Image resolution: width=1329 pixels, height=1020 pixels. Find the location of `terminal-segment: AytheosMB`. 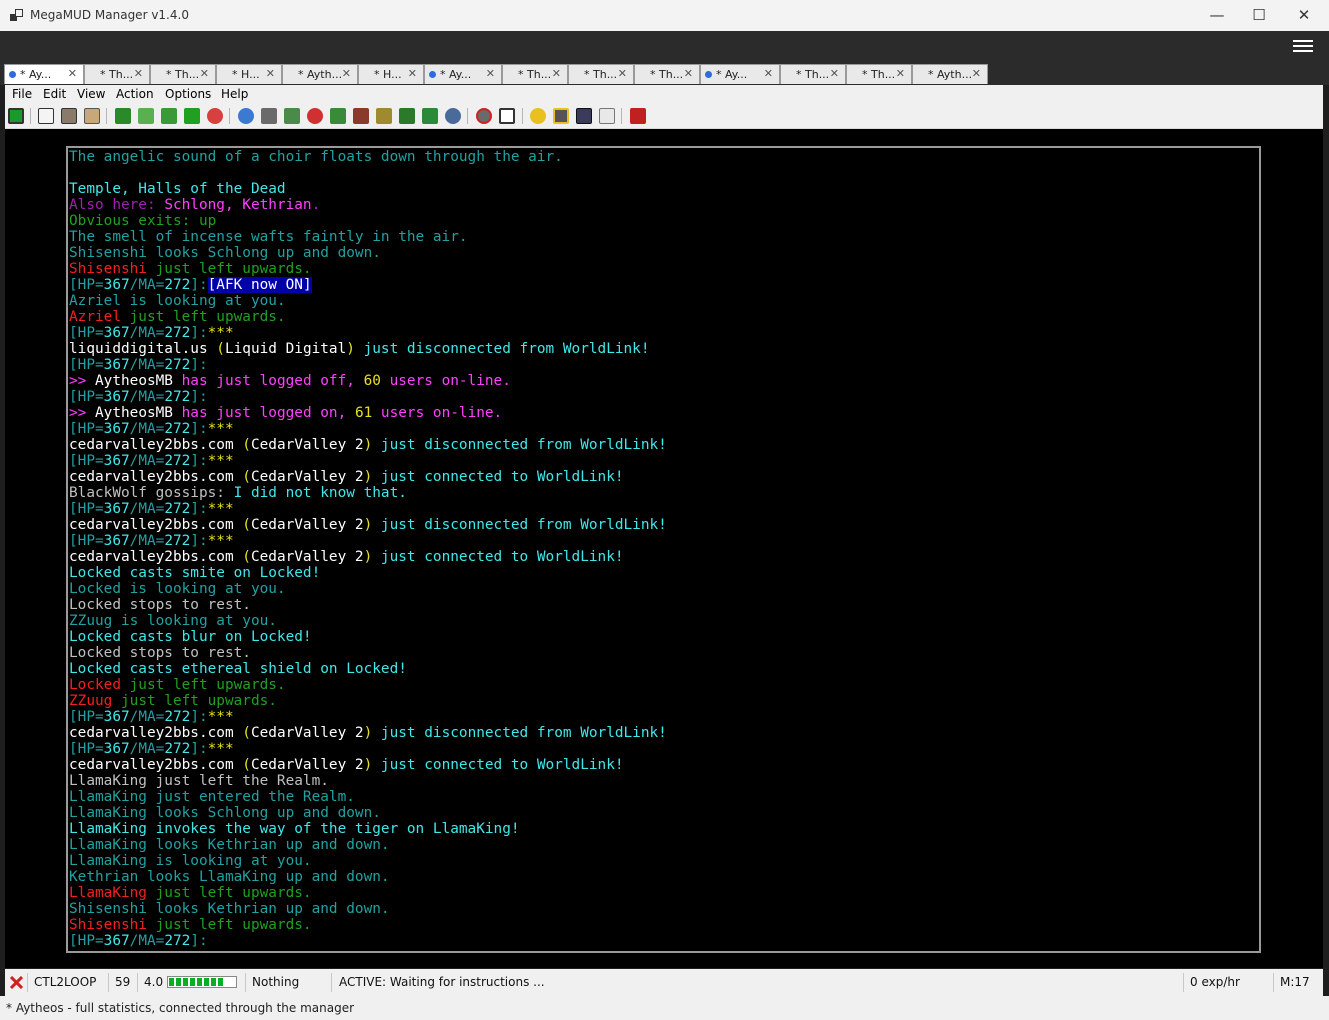

terminal-segment: AytheosMB is located at coordinates (134, 413).